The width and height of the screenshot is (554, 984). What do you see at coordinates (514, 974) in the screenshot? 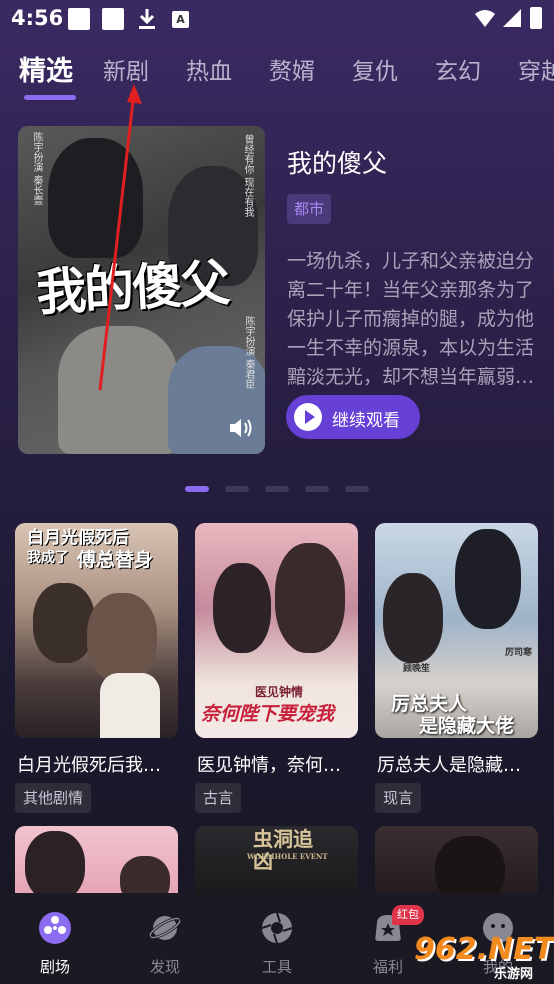
I see `watermark-subtext: 乐游网` at bounding box center [514, 974].